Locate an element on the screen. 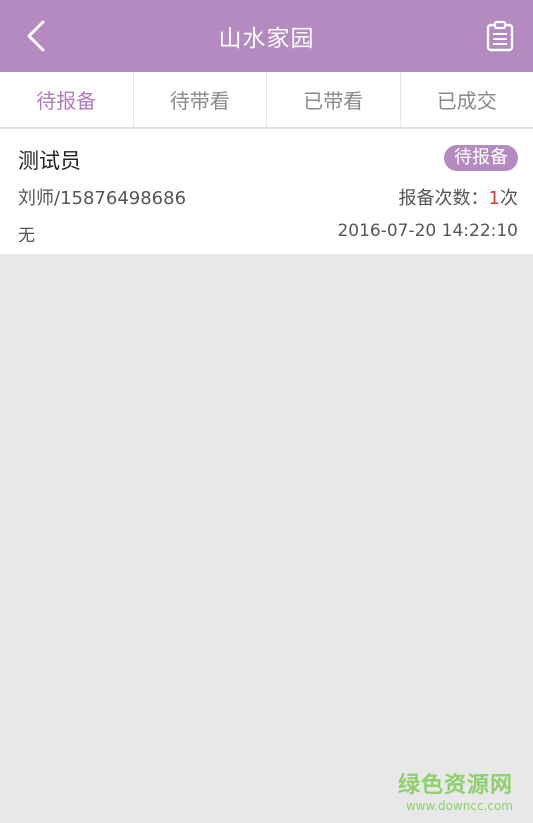  status-badge: 待报备 is located at coordinates (481, 158).